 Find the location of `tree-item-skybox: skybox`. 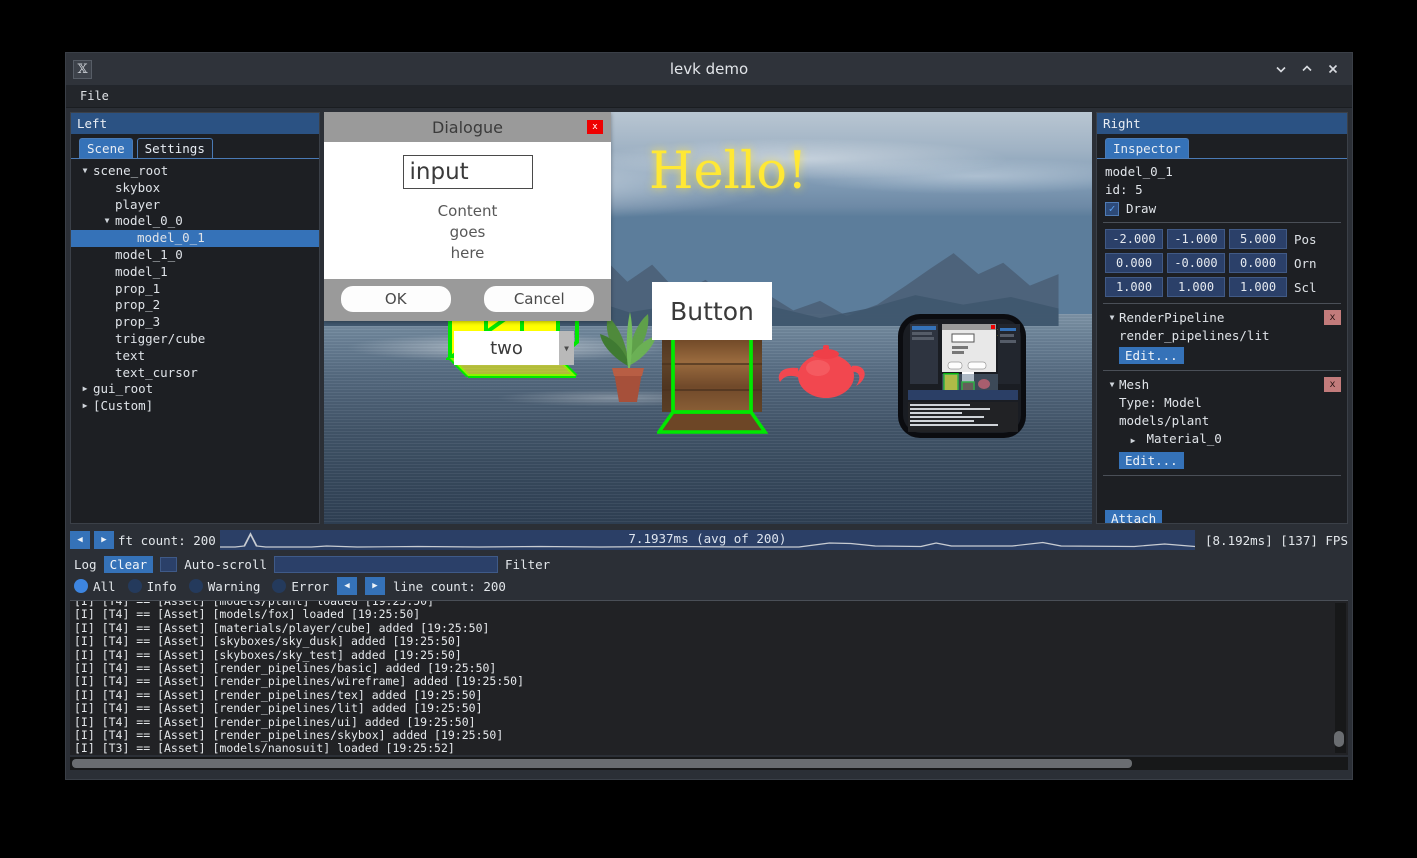

tree-item-skybox: skybox is located at coordinates (195, 188).